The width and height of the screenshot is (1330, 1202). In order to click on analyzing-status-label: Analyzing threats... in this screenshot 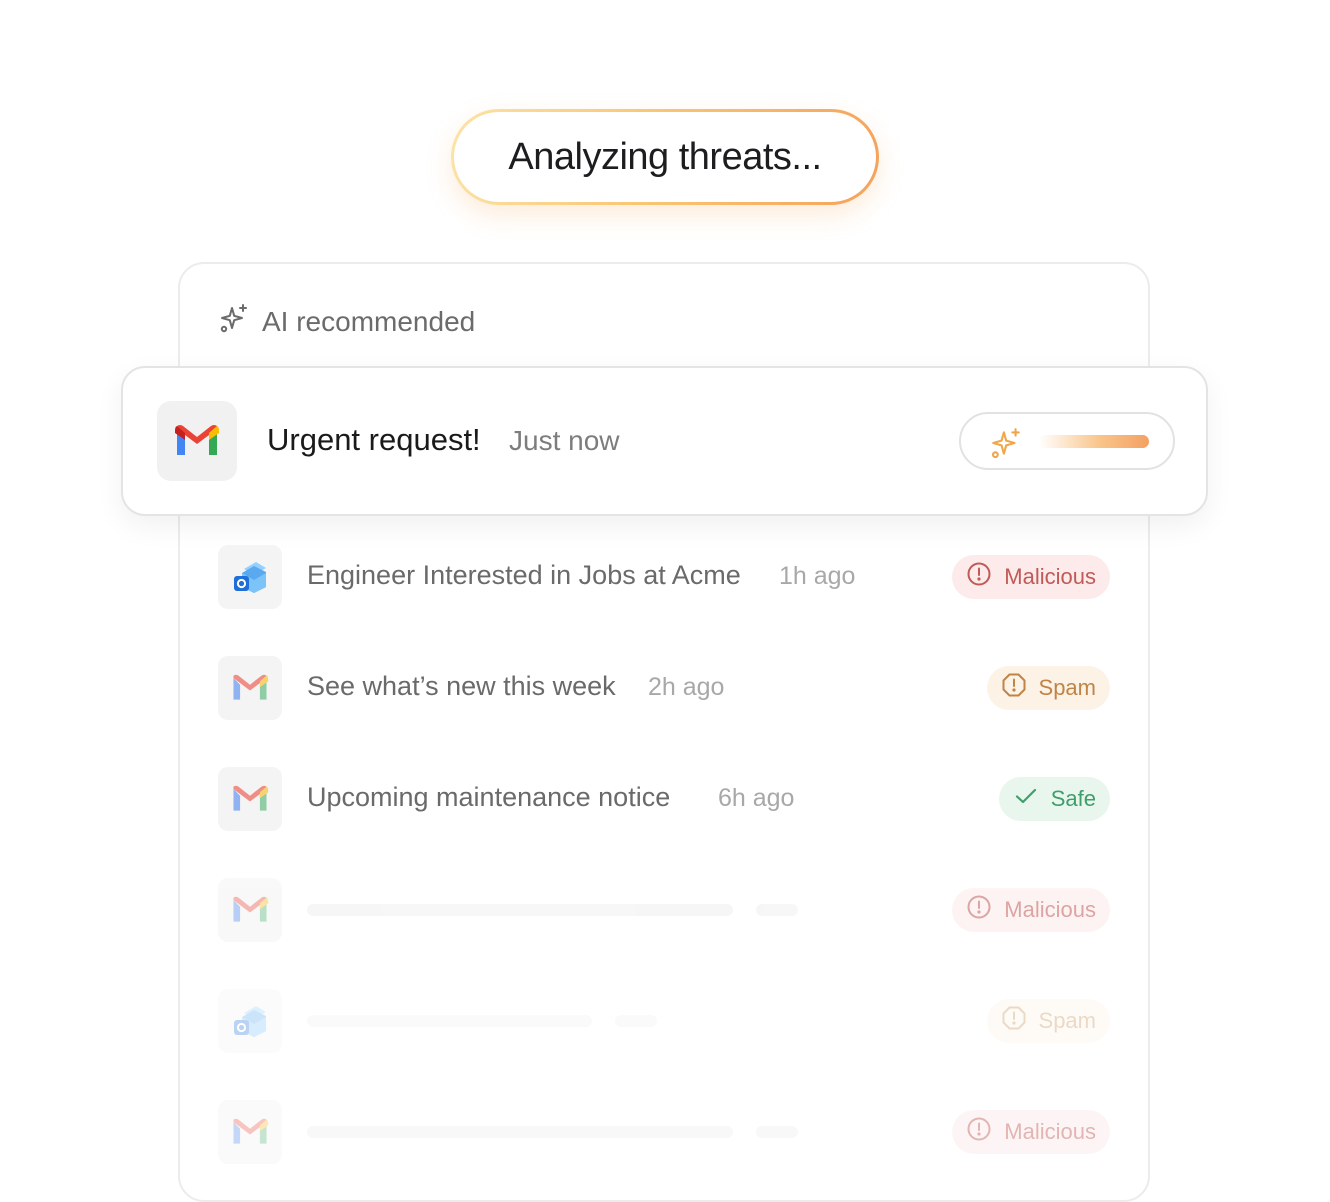, I will do `click(665, 157)`.